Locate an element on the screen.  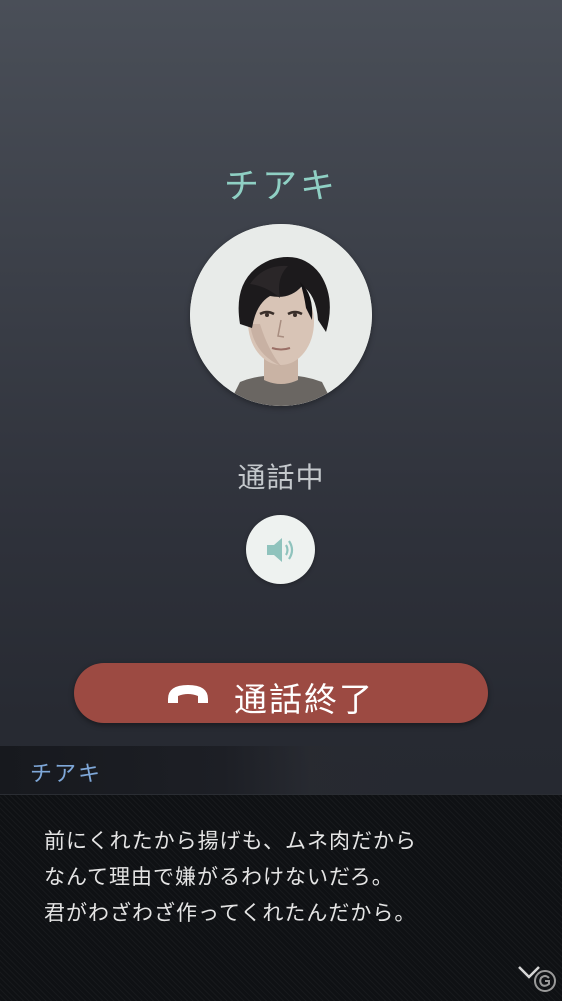
end-call-button: 通話終了 is located at coordinates (281, 693).